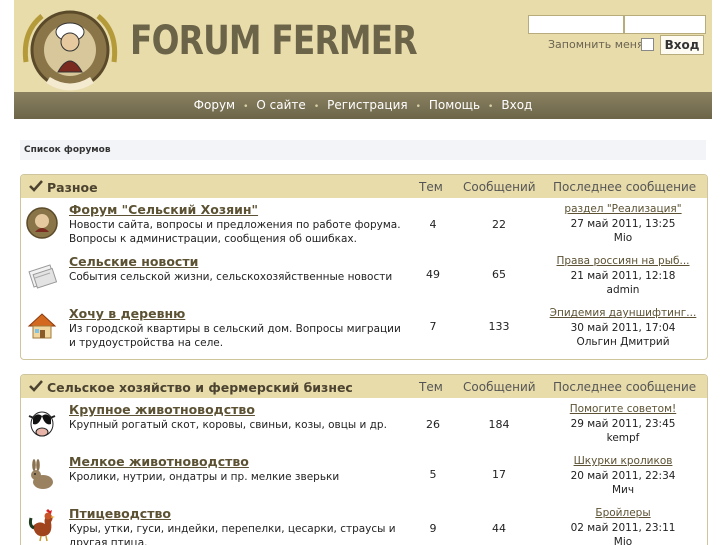 This screenshot has height=545, width=727. Describe the element at coordinates (159, 461) in the screenshot. I see `forum-title: Мелкое животноводство` at that location.